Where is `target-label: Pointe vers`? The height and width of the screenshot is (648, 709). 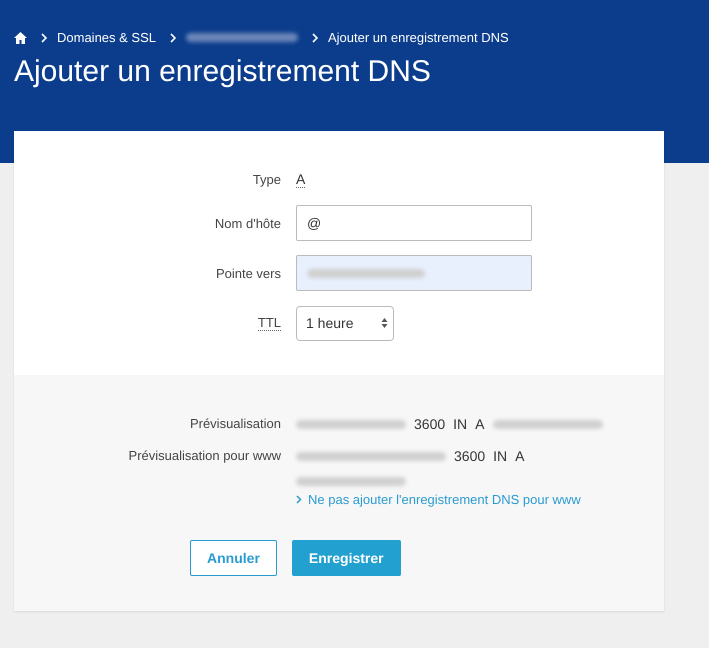
target-label: Pointe vers is located at coordinates (247, 273).